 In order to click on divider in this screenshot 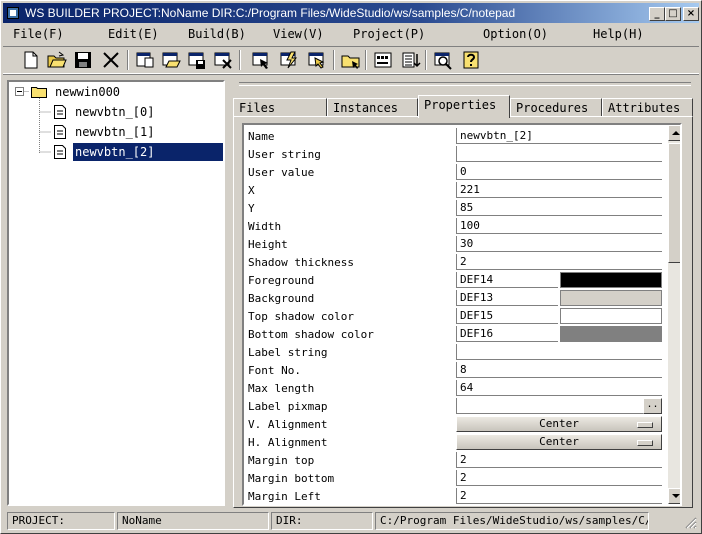, I will do `click(465, 84)`.